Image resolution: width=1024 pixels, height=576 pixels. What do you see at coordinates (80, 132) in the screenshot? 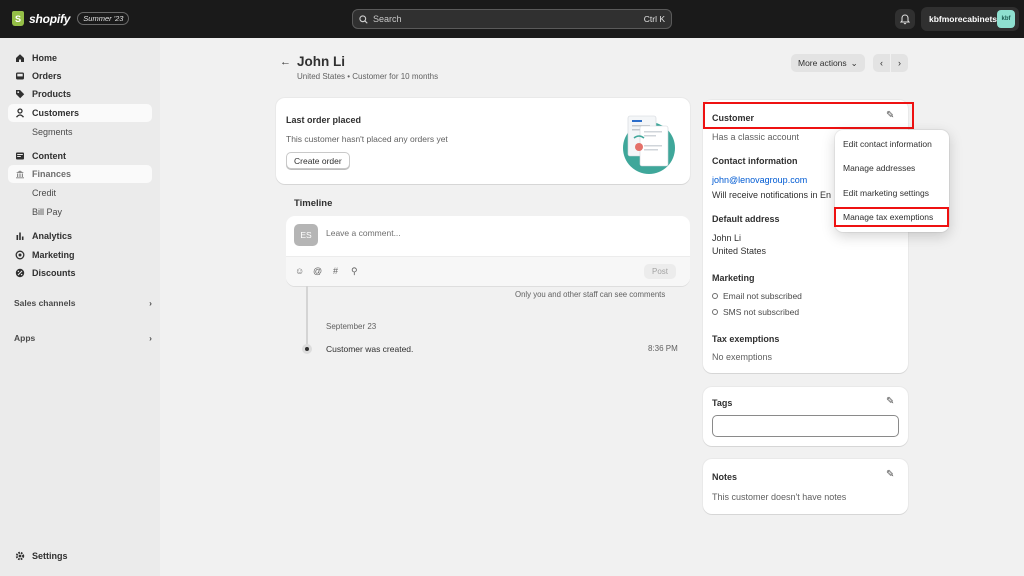
I see `sidebar-item-segments: Segments` at bounding box center [80, 132].